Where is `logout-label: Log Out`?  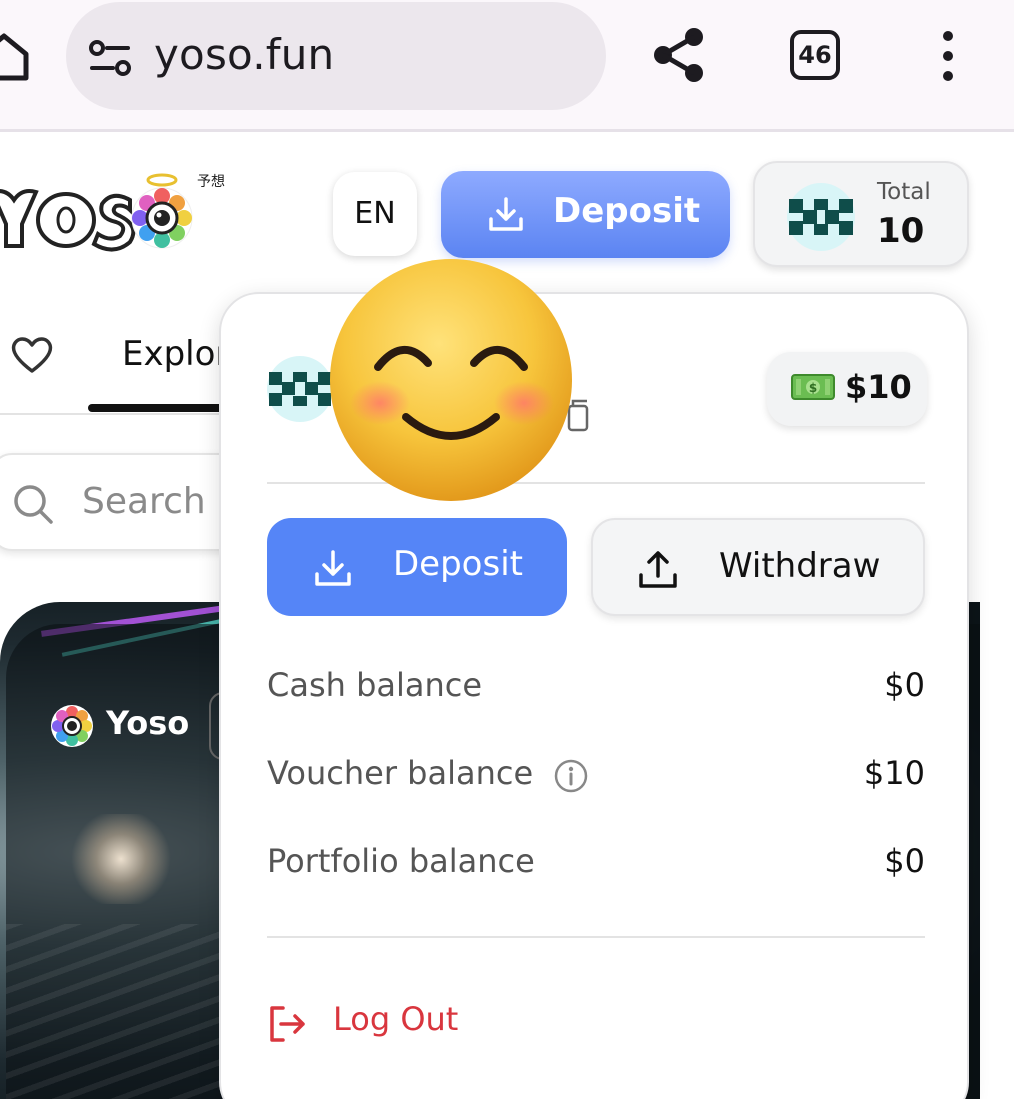 logout-label: Log Out is located at coordinates (396, 1019).